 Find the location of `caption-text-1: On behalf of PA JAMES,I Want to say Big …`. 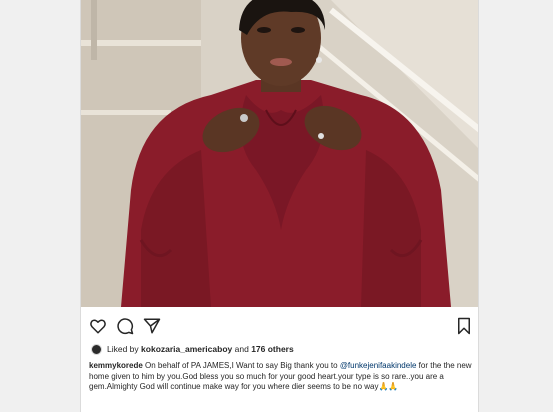

caption-text-1: On behalf of PA JAMES,I Want to say Big … is located at coordinates (241, 365).